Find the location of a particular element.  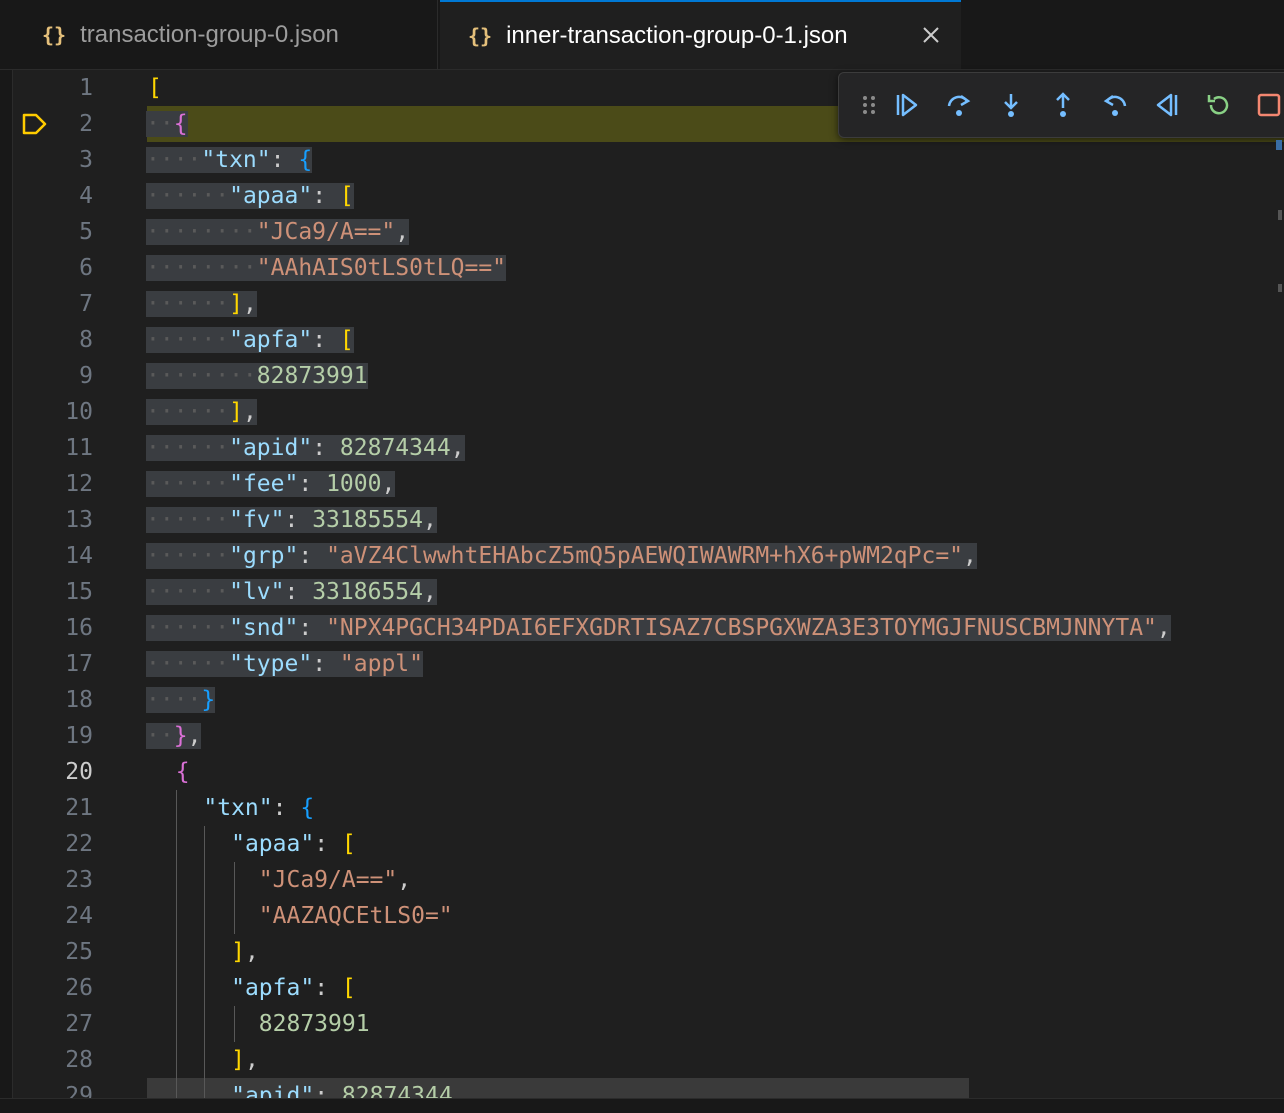

code-text: ······"lv": 33186554, is located at coordinates (291, 592).